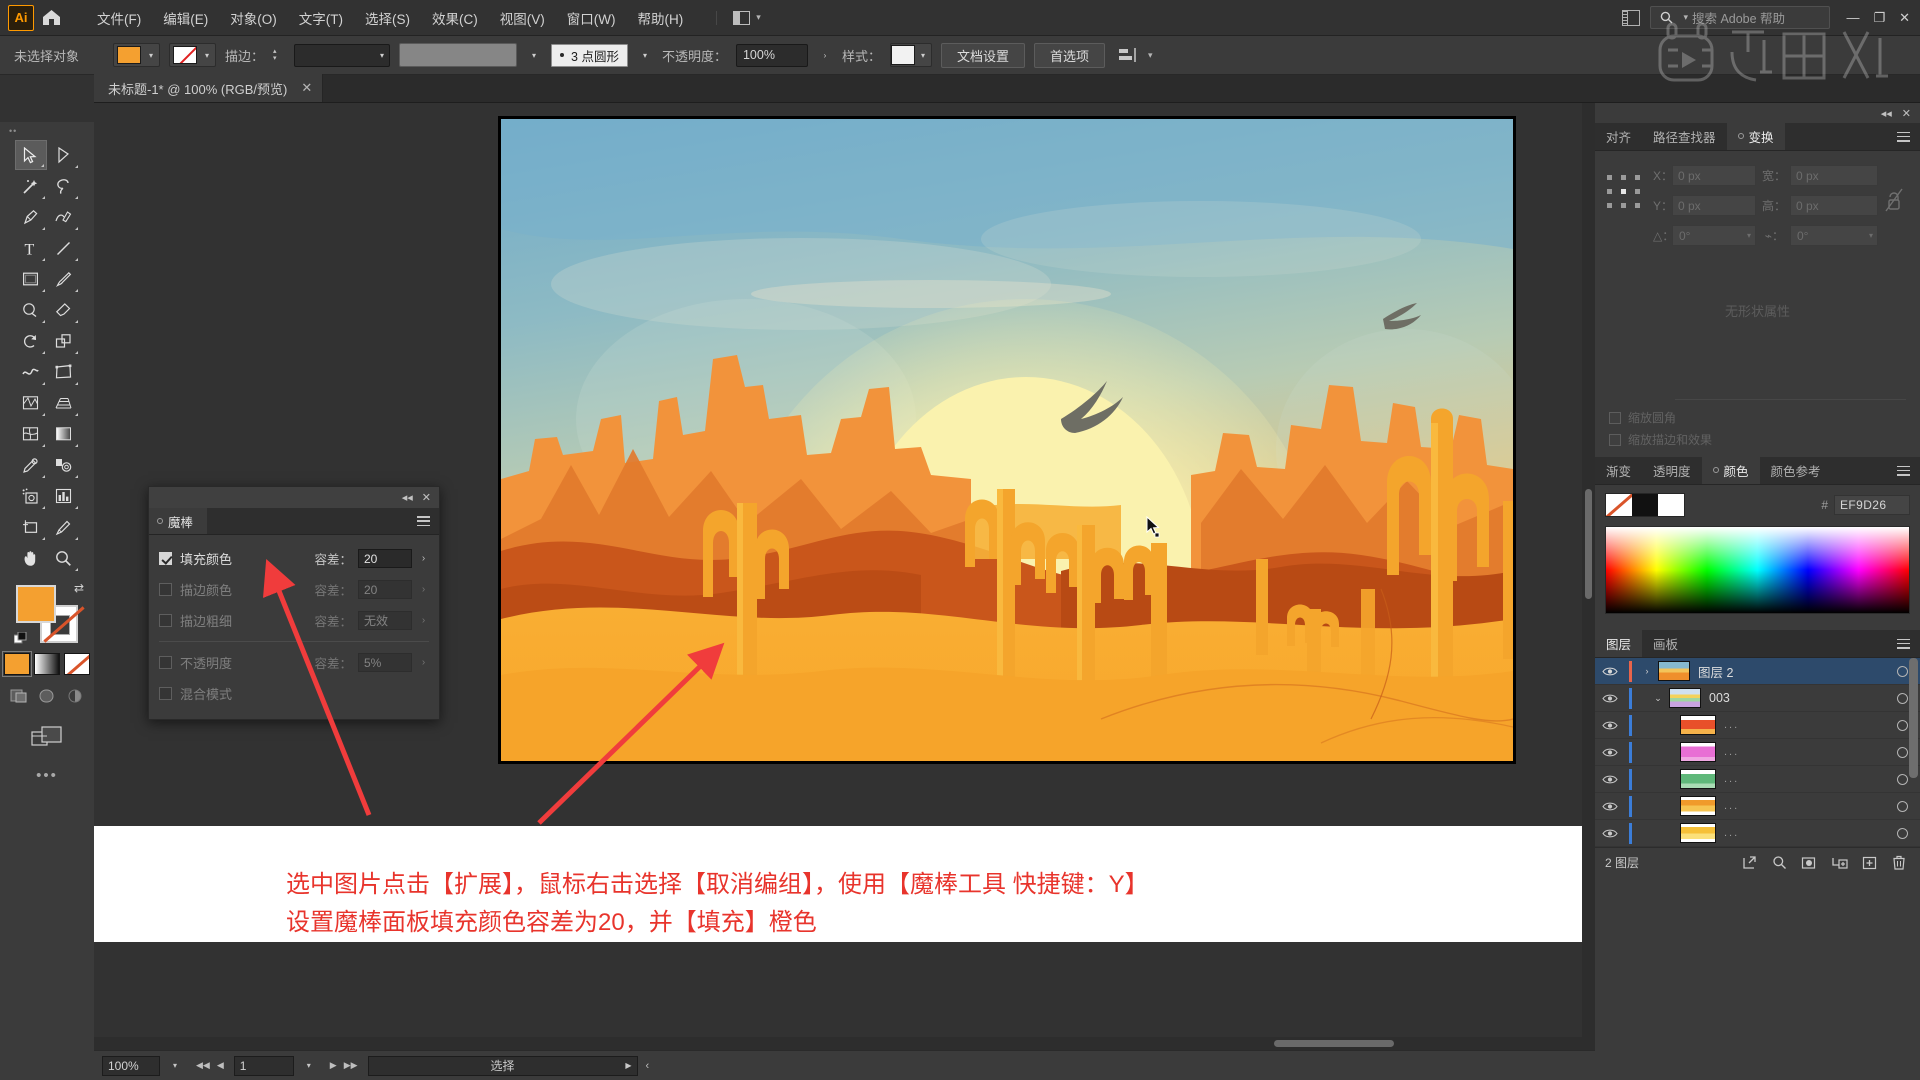 The image size is (1920, 1080). Describe the element at coordinates (1070, 55) in the screenshot. I see `preferences-button: 首选项` at that location.